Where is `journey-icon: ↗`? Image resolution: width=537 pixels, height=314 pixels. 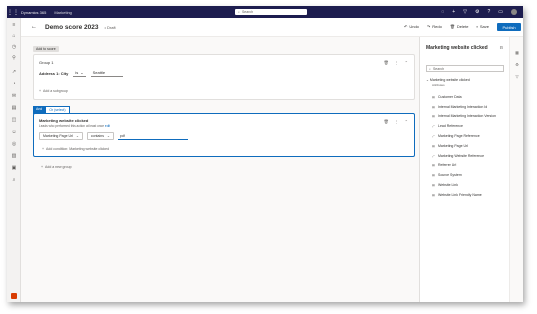
journey-icon: ↗ is located at coordinates (14, 72).